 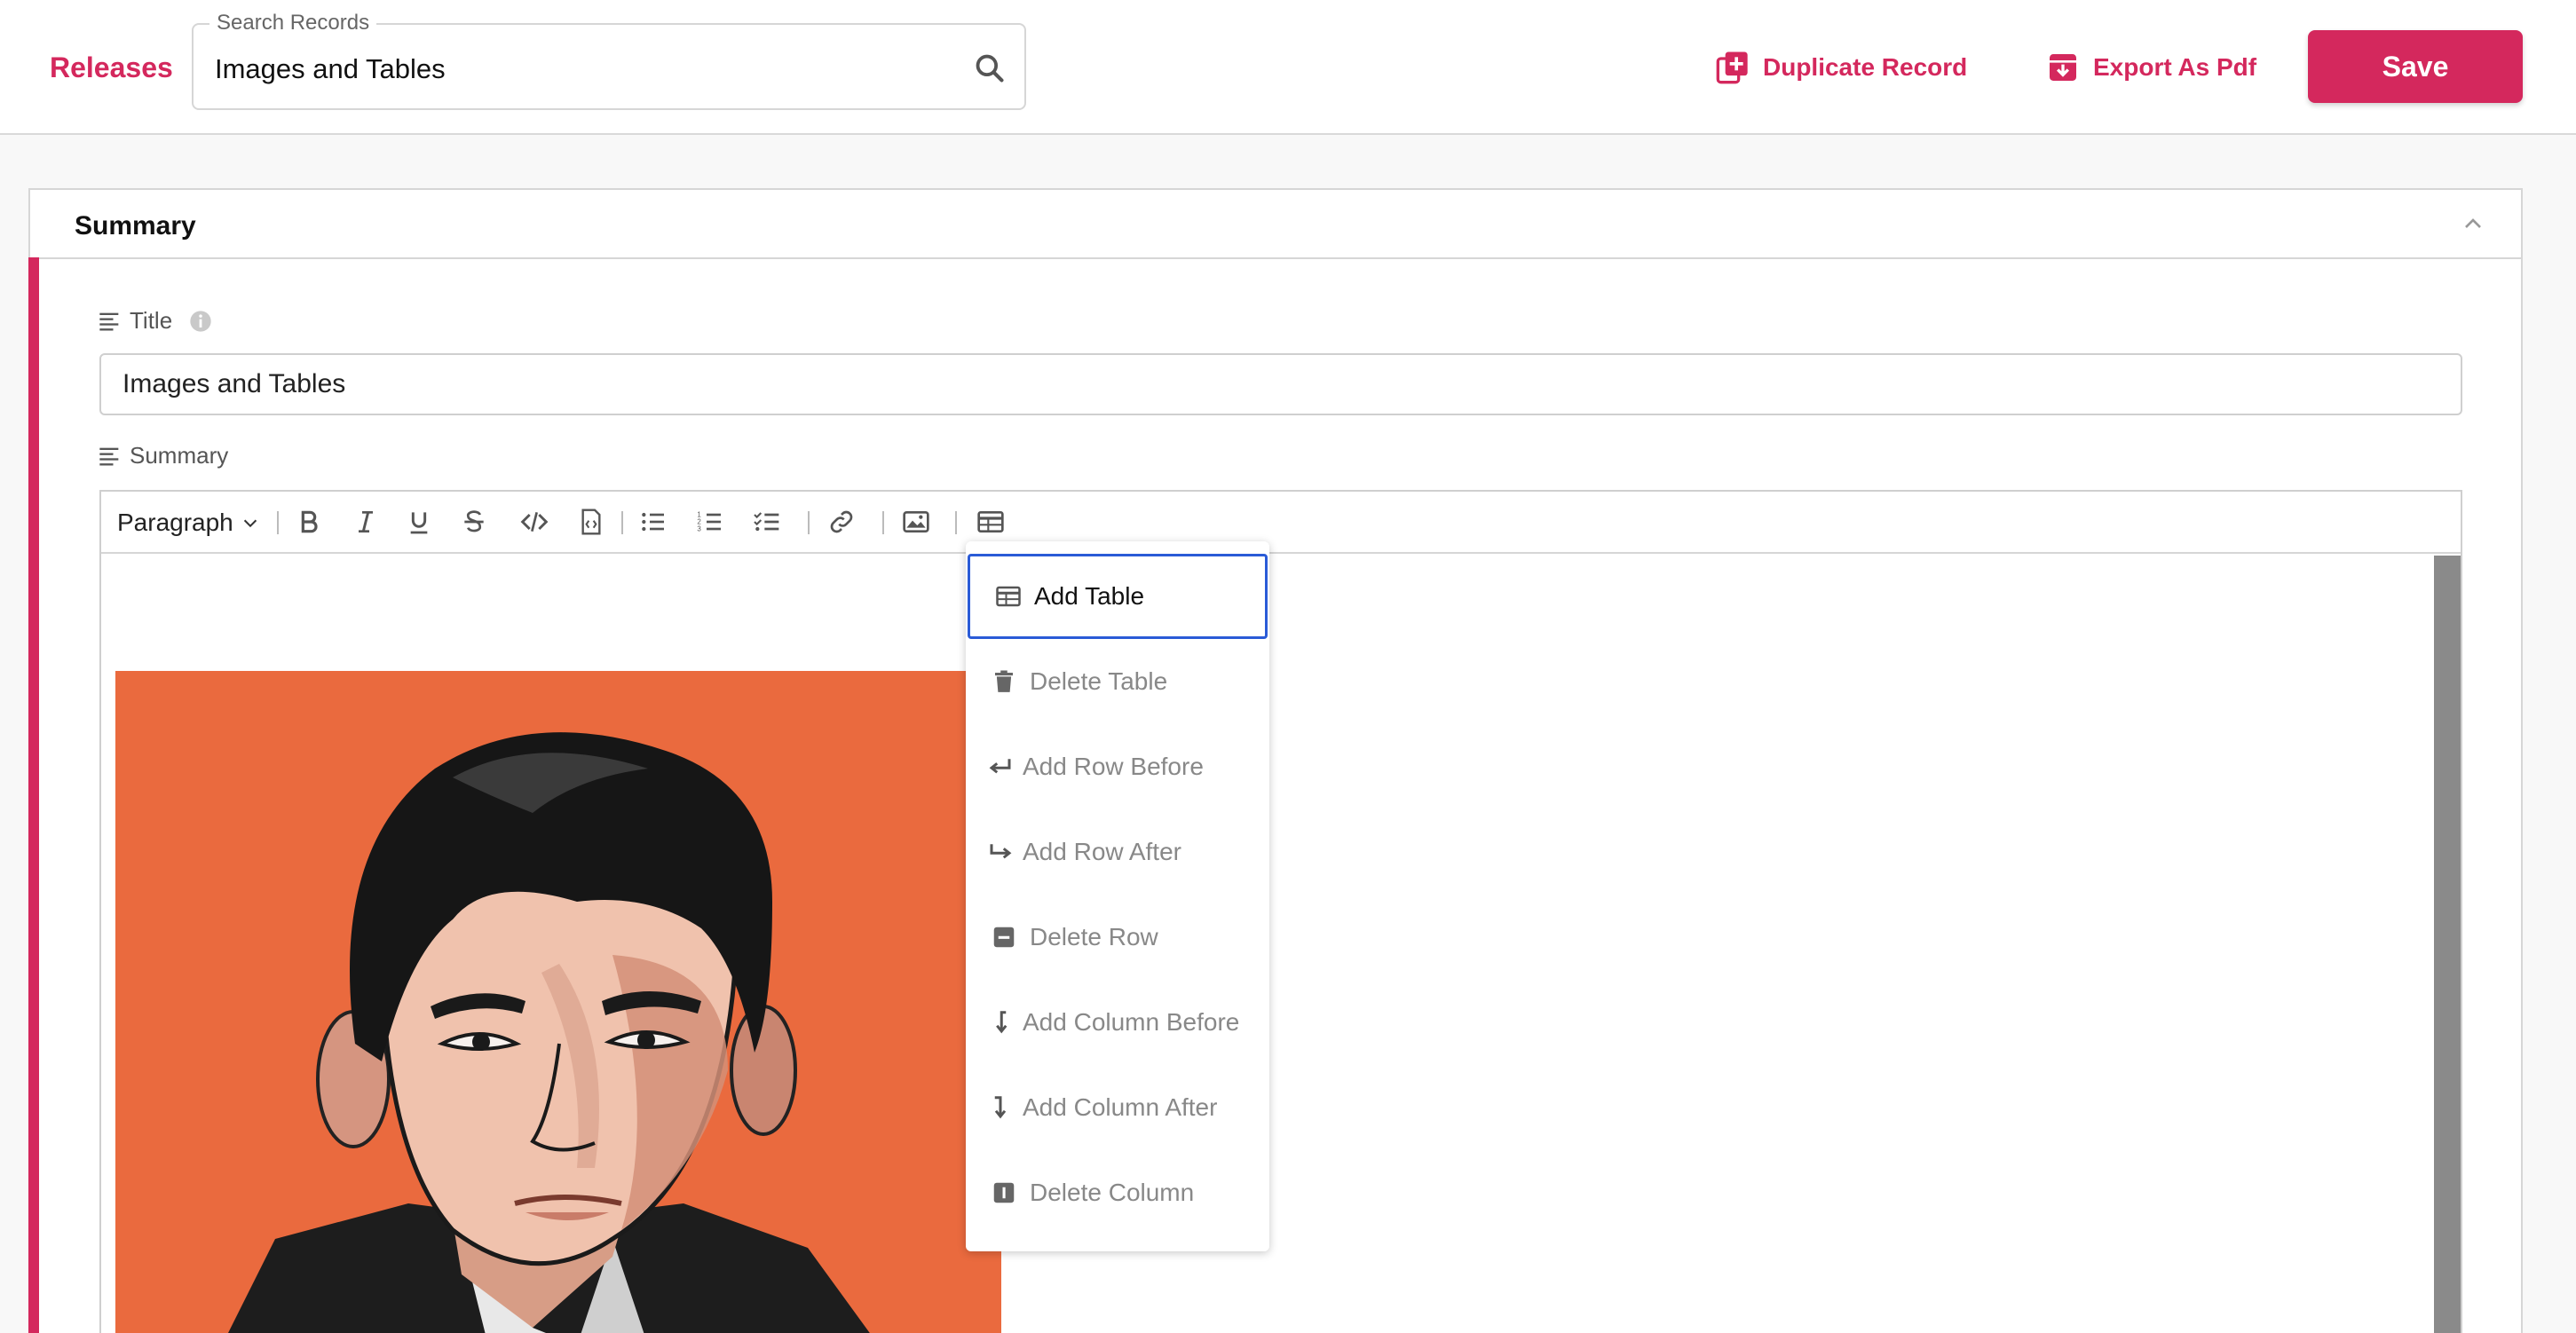 What do you see at coordinates (1112, 1192) in the screenshot?
I see `menu-item-label: Delete Column` at bounding box center [1112, 1192].